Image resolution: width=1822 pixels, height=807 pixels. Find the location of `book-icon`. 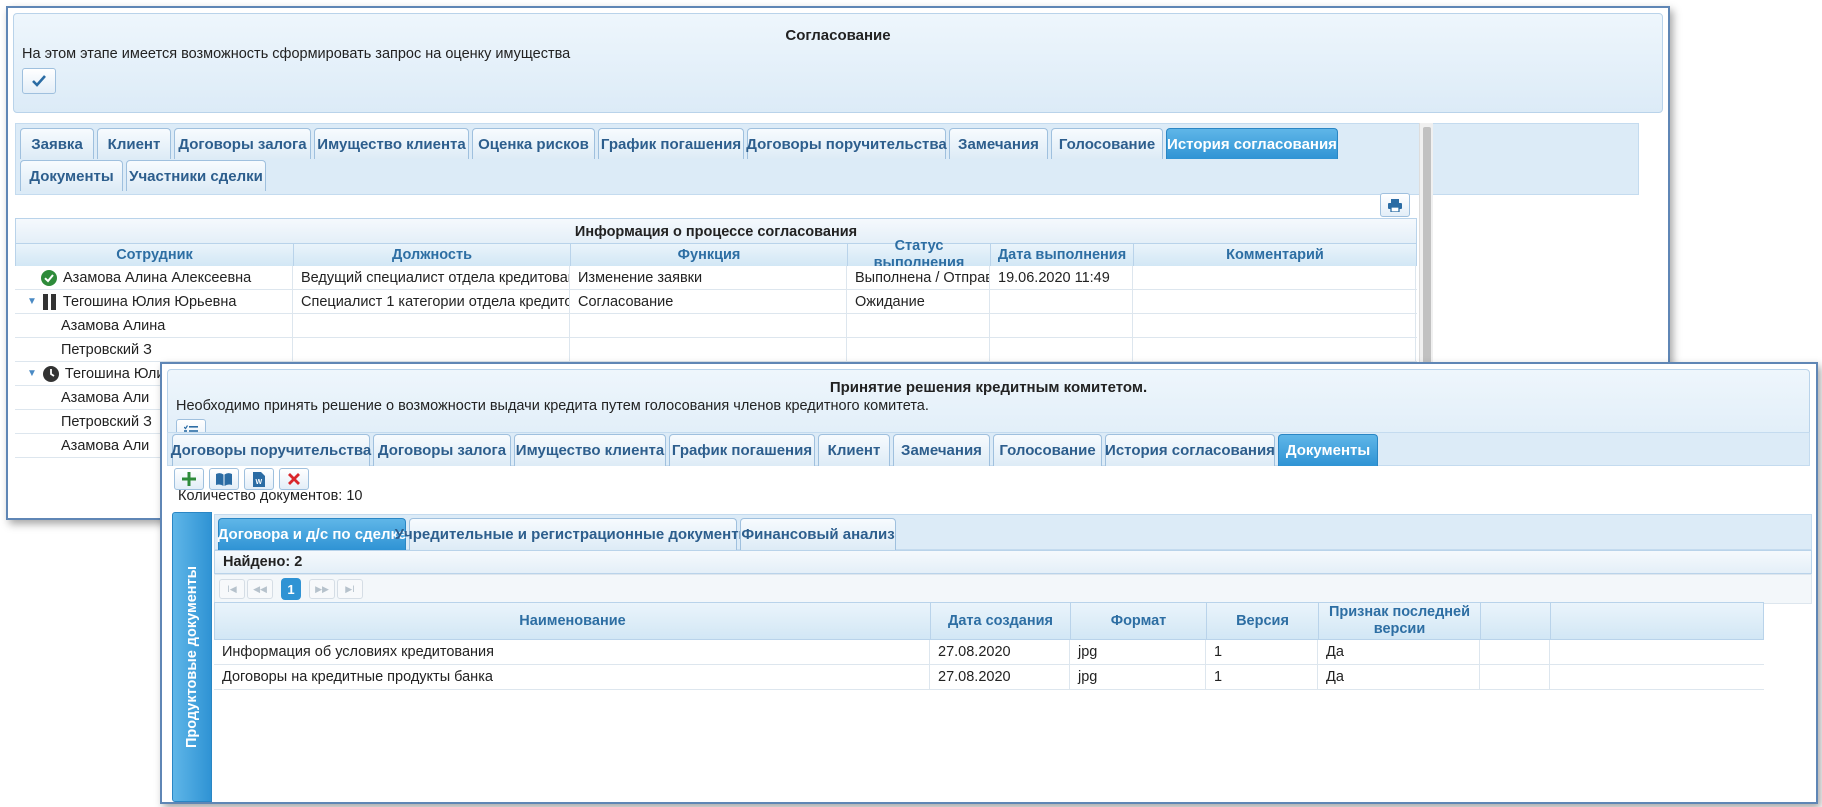

book-icon is located at coordinates (224, 479).